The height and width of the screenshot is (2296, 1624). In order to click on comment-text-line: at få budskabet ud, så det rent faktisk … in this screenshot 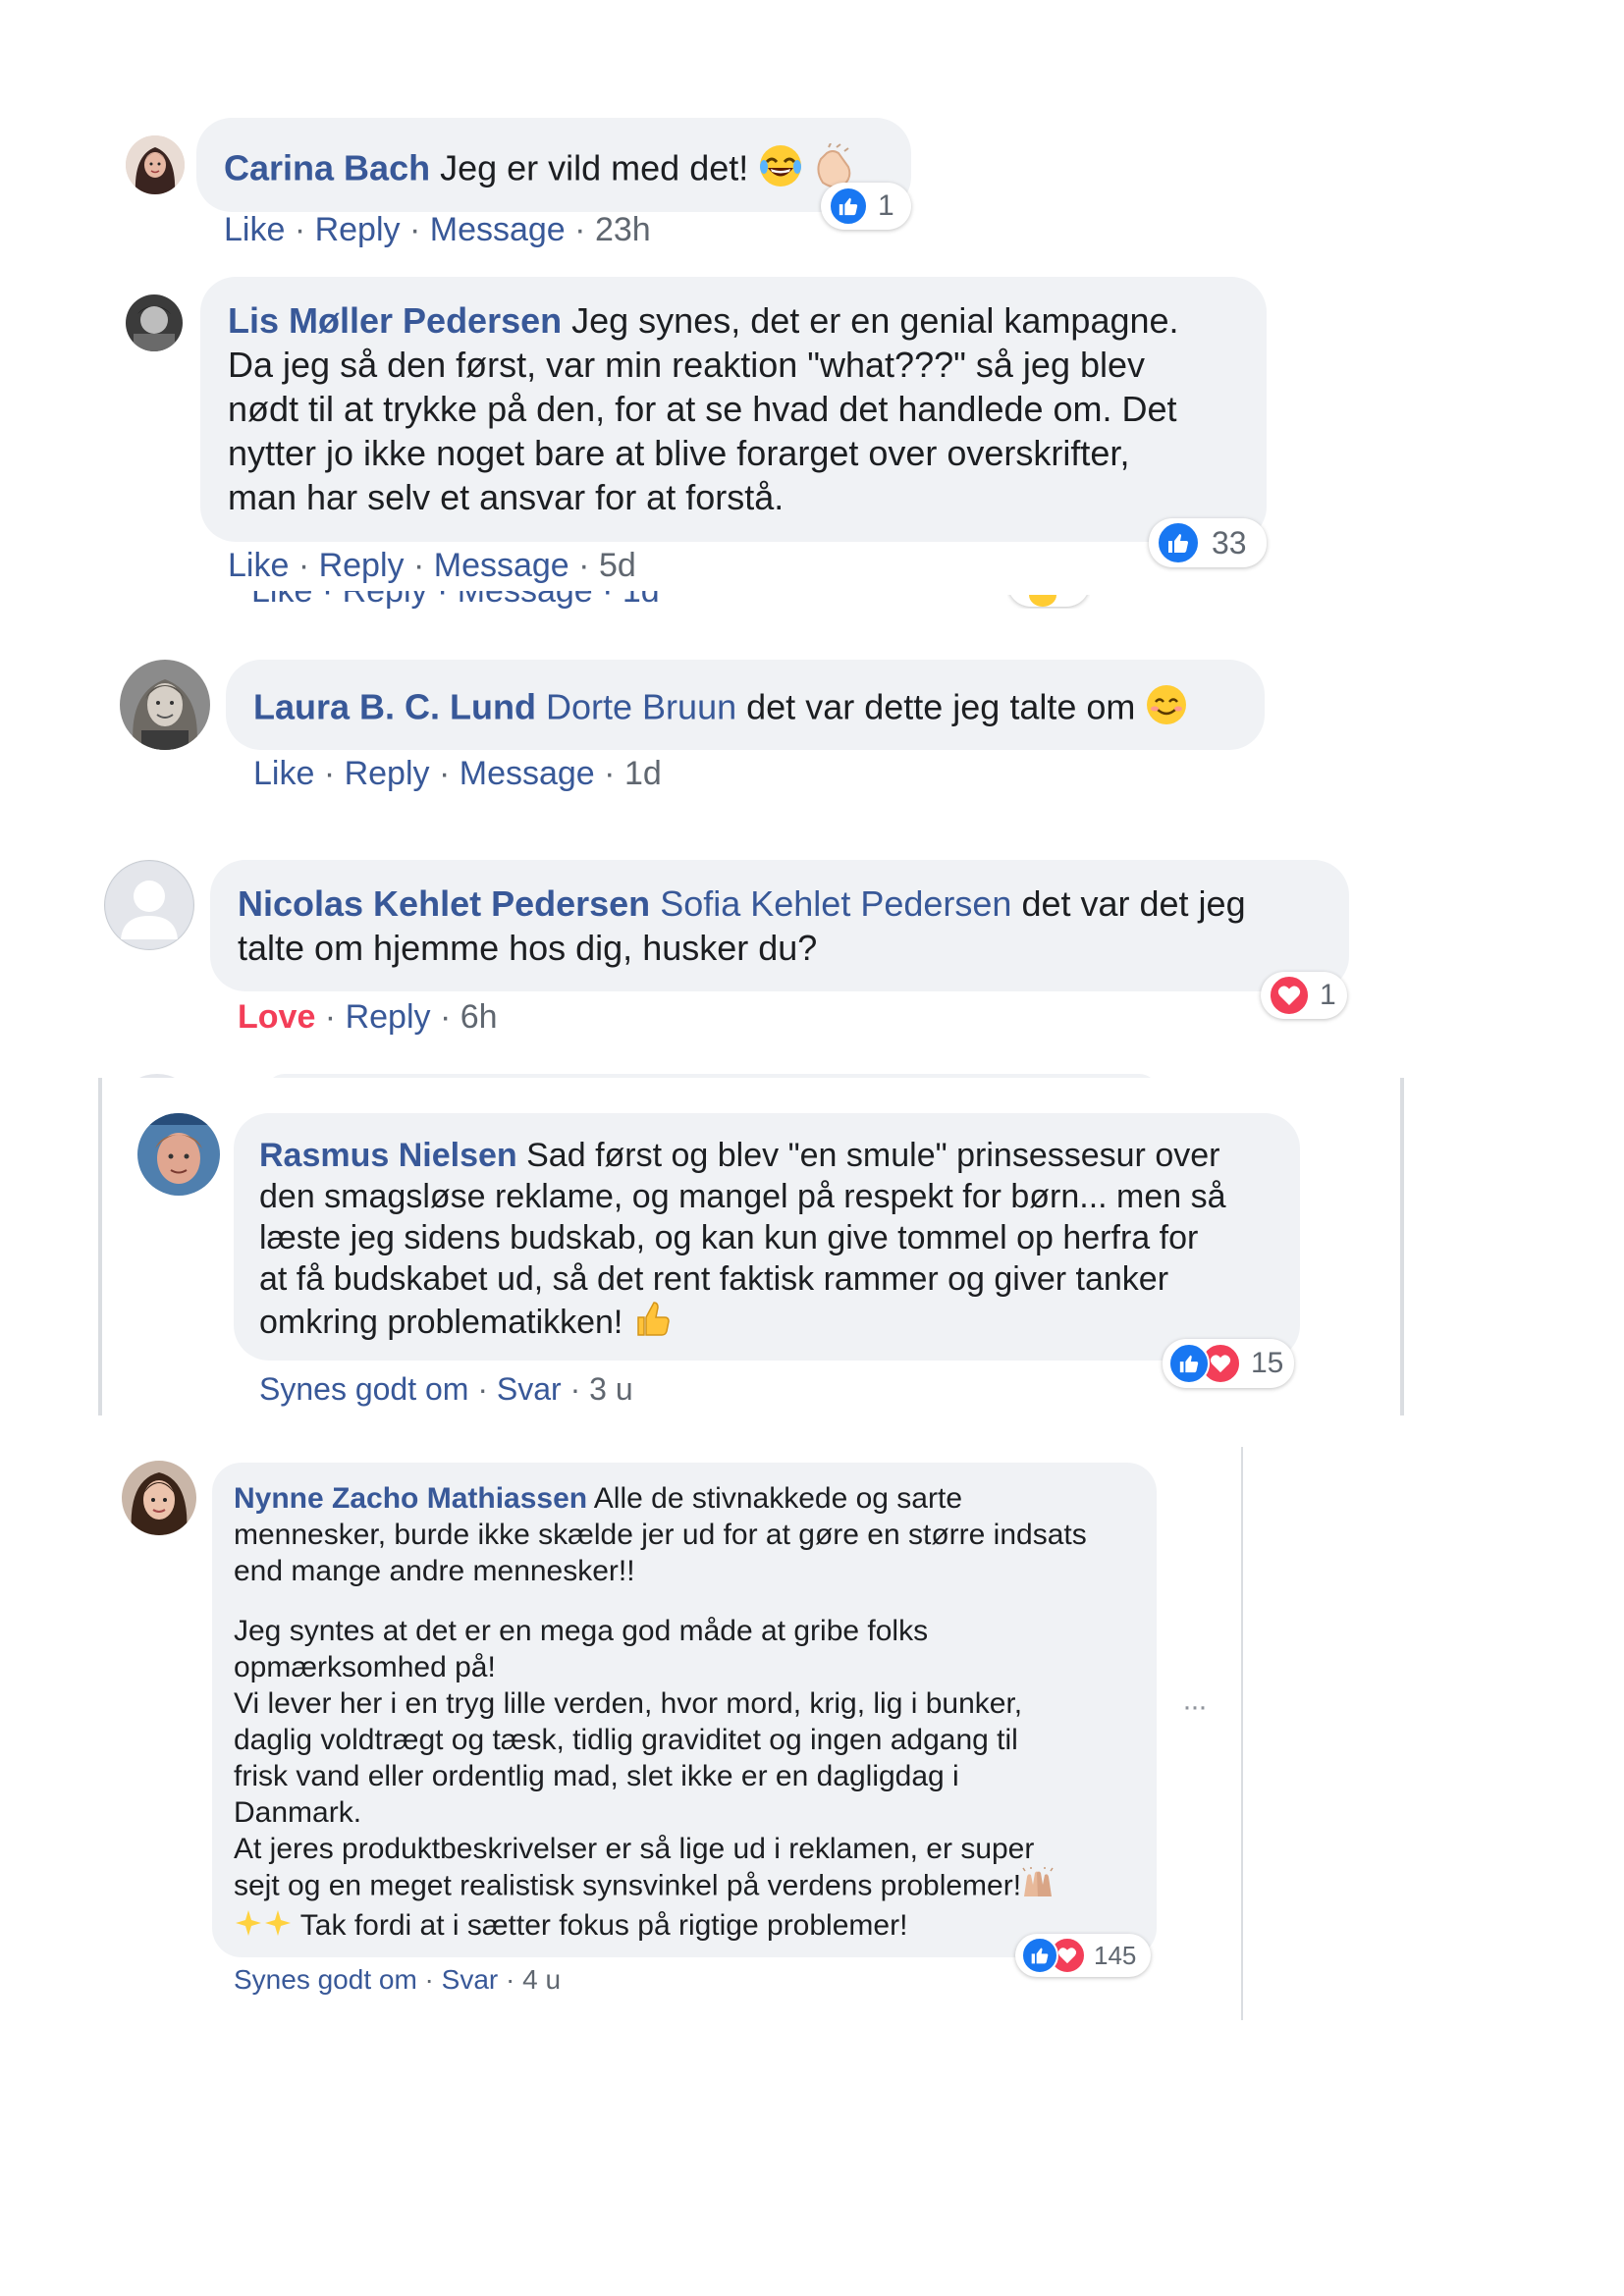, I will do `click(714, 1279)`.